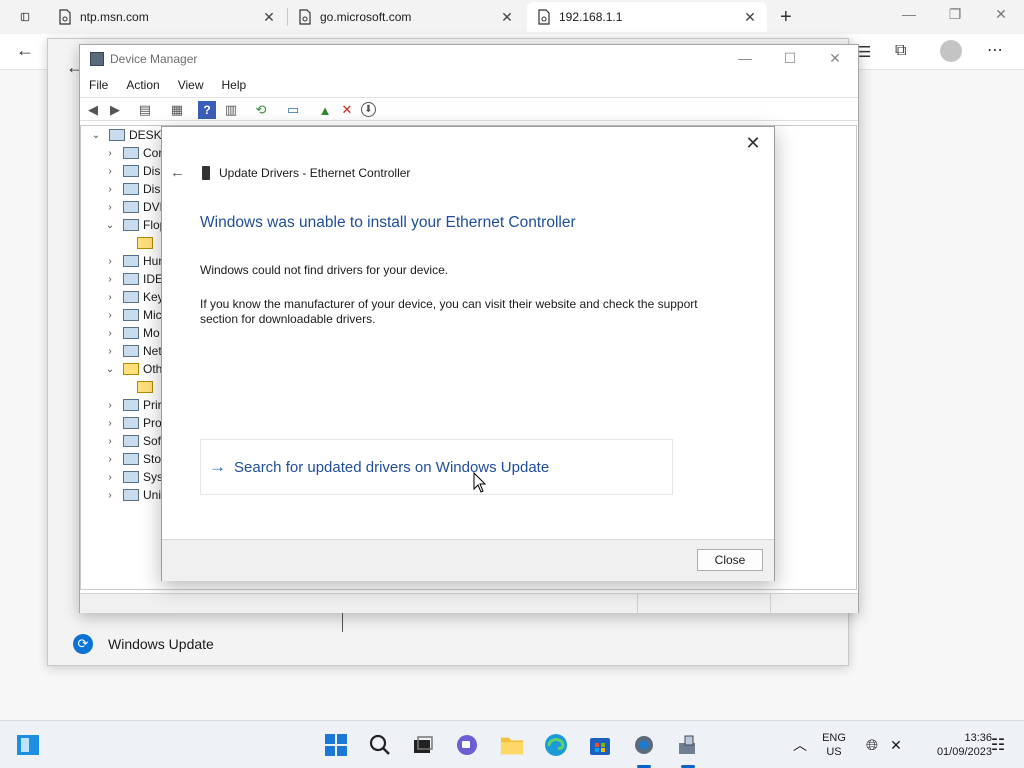 The height and width of the screenshot is (768, 1024). Describe the element at coordinates (191, 85) in the screenshot. I see `menu-view: View` at that location.